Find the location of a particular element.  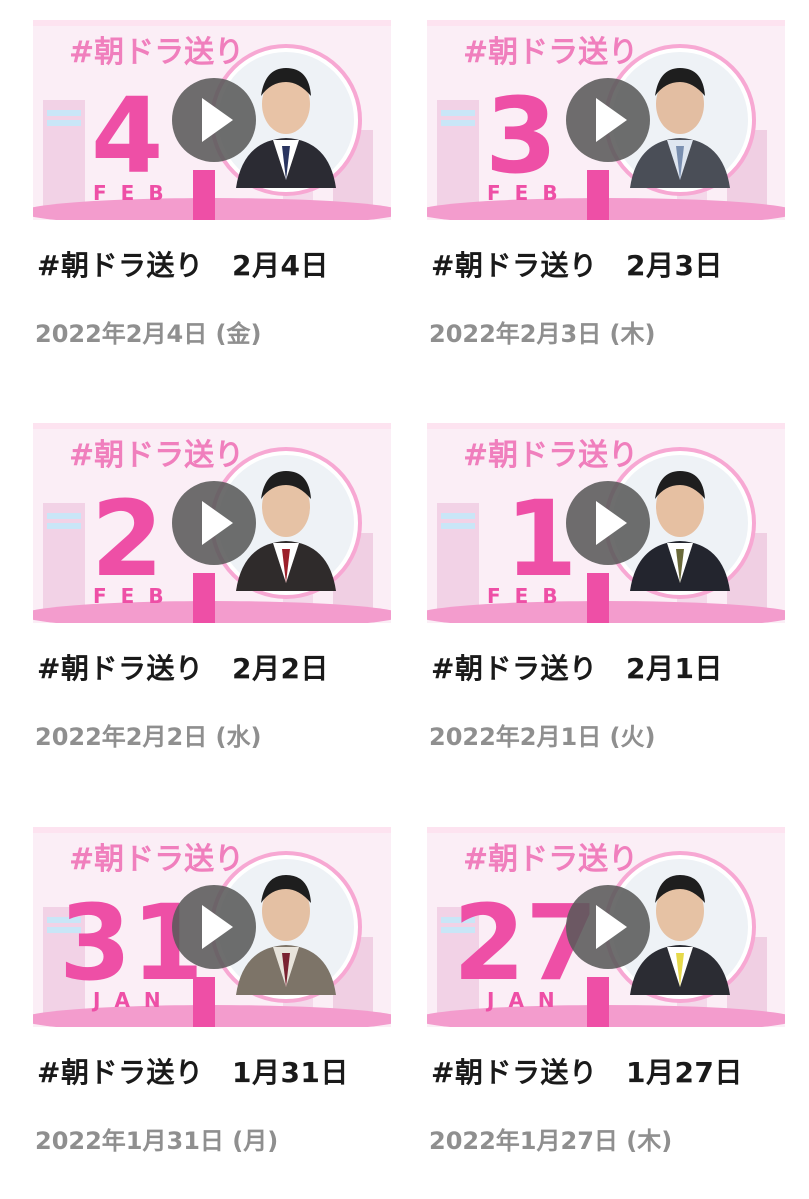

video-date: 2022年2月3日 (木) is located at coordinates (542, 334).